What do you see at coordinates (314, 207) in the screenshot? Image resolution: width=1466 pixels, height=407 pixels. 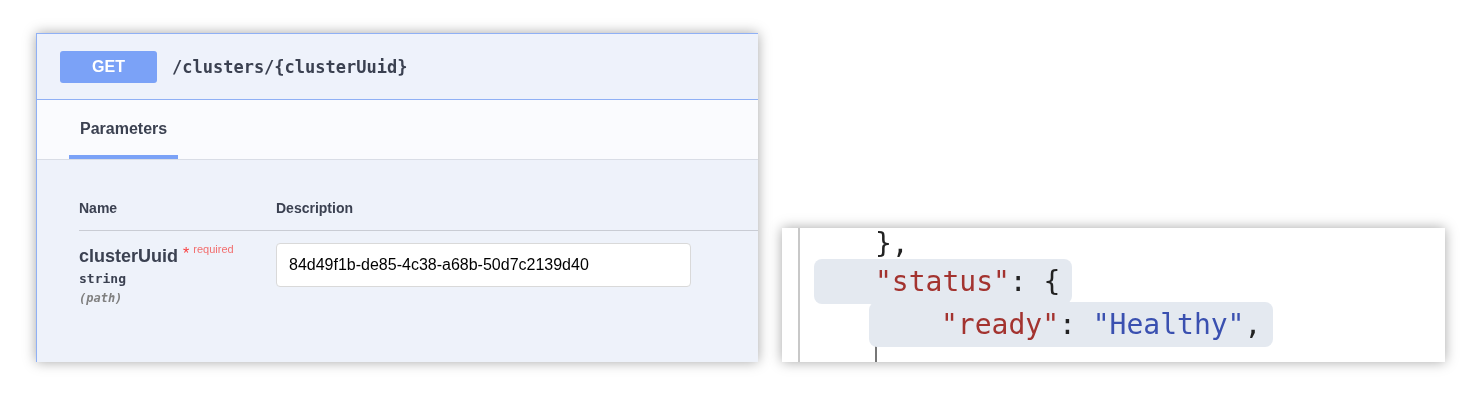 I see `column-header: Description` at bounding box center [314, 207].